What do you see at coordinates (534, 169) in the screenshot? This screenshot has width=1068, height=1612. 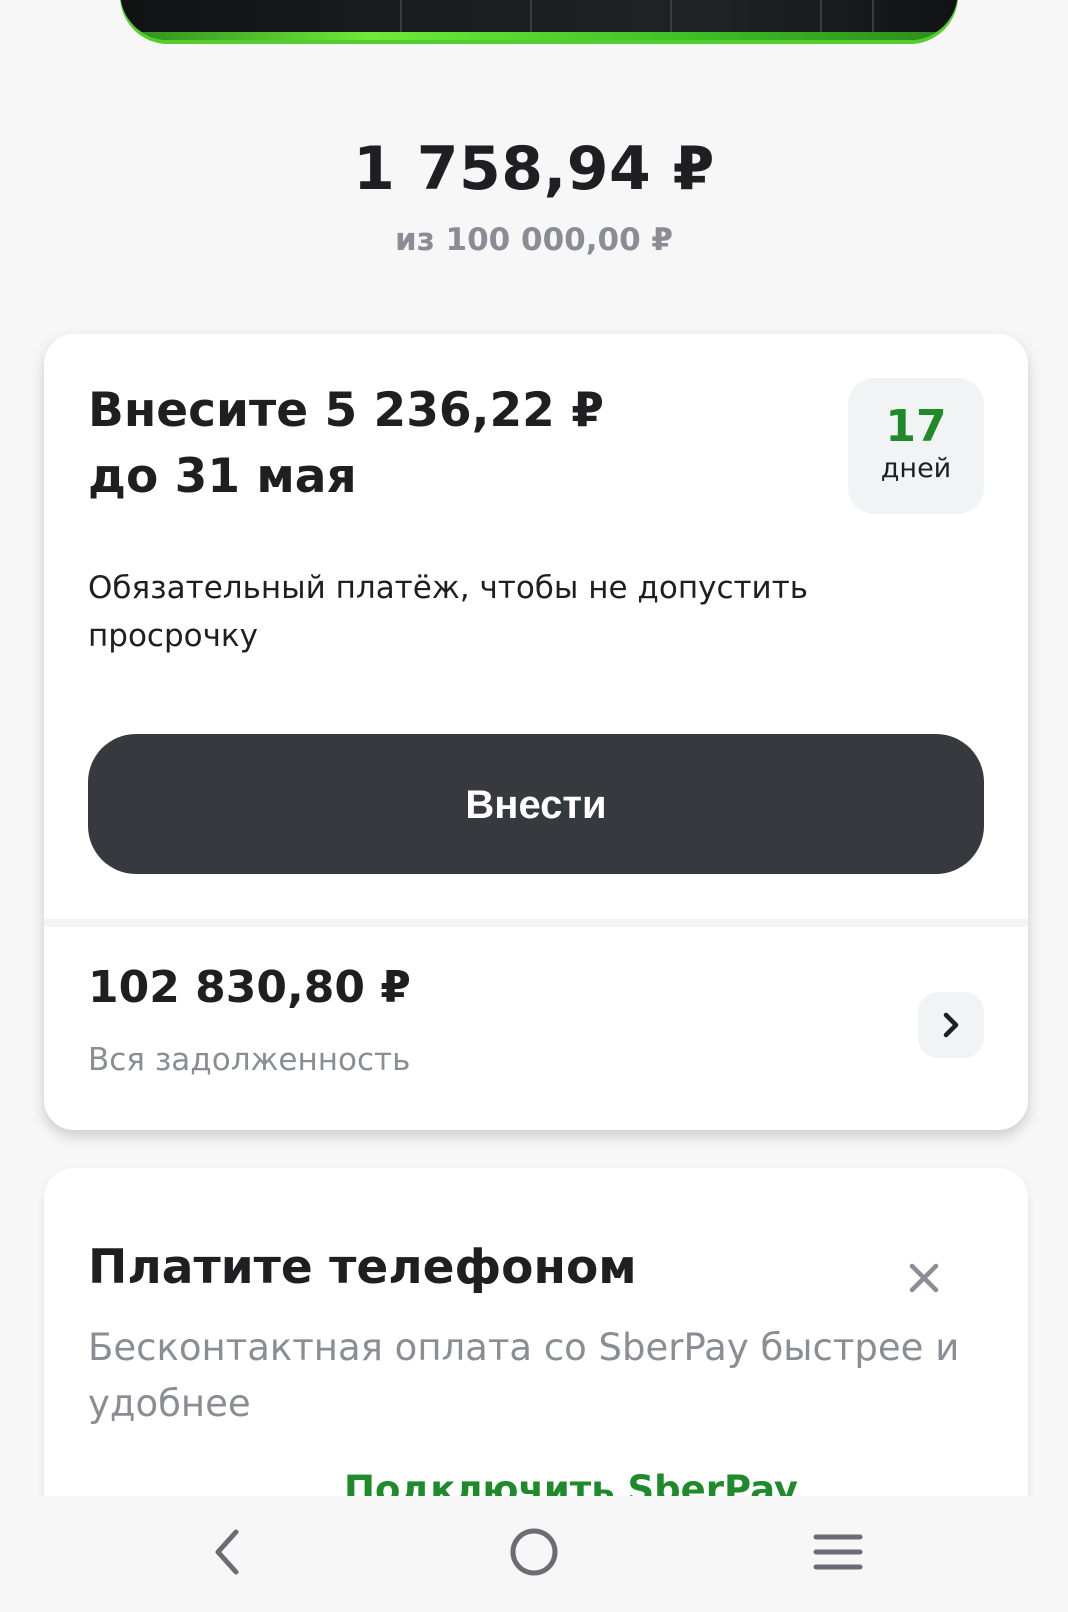 I see `available-balance: 1 758,94 ₽` at bounding box center [534, 169].